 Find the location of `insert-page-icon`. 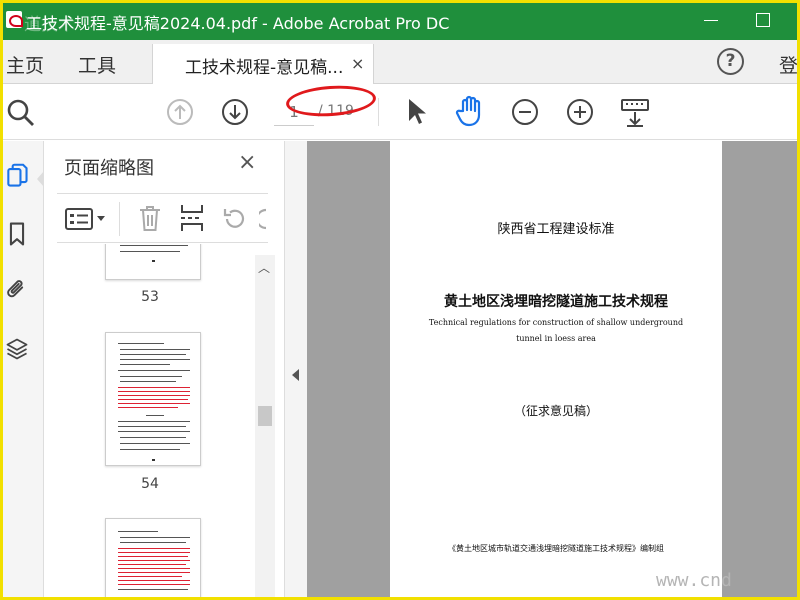

insert-page-icon is located at coordinates (192, 218).